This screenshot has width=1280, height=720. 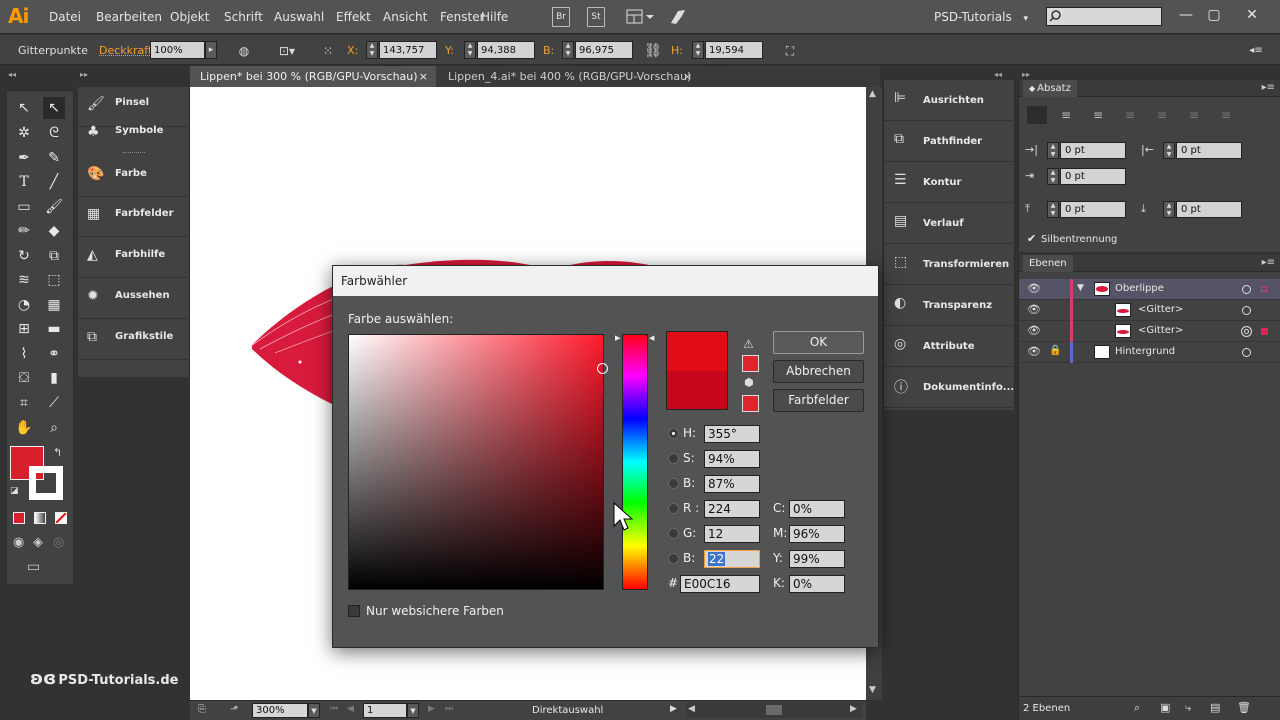 What do you see at coordinates (134, 153) in the screenshot?
I see `dock-grip` at bounding box center [134, 153].